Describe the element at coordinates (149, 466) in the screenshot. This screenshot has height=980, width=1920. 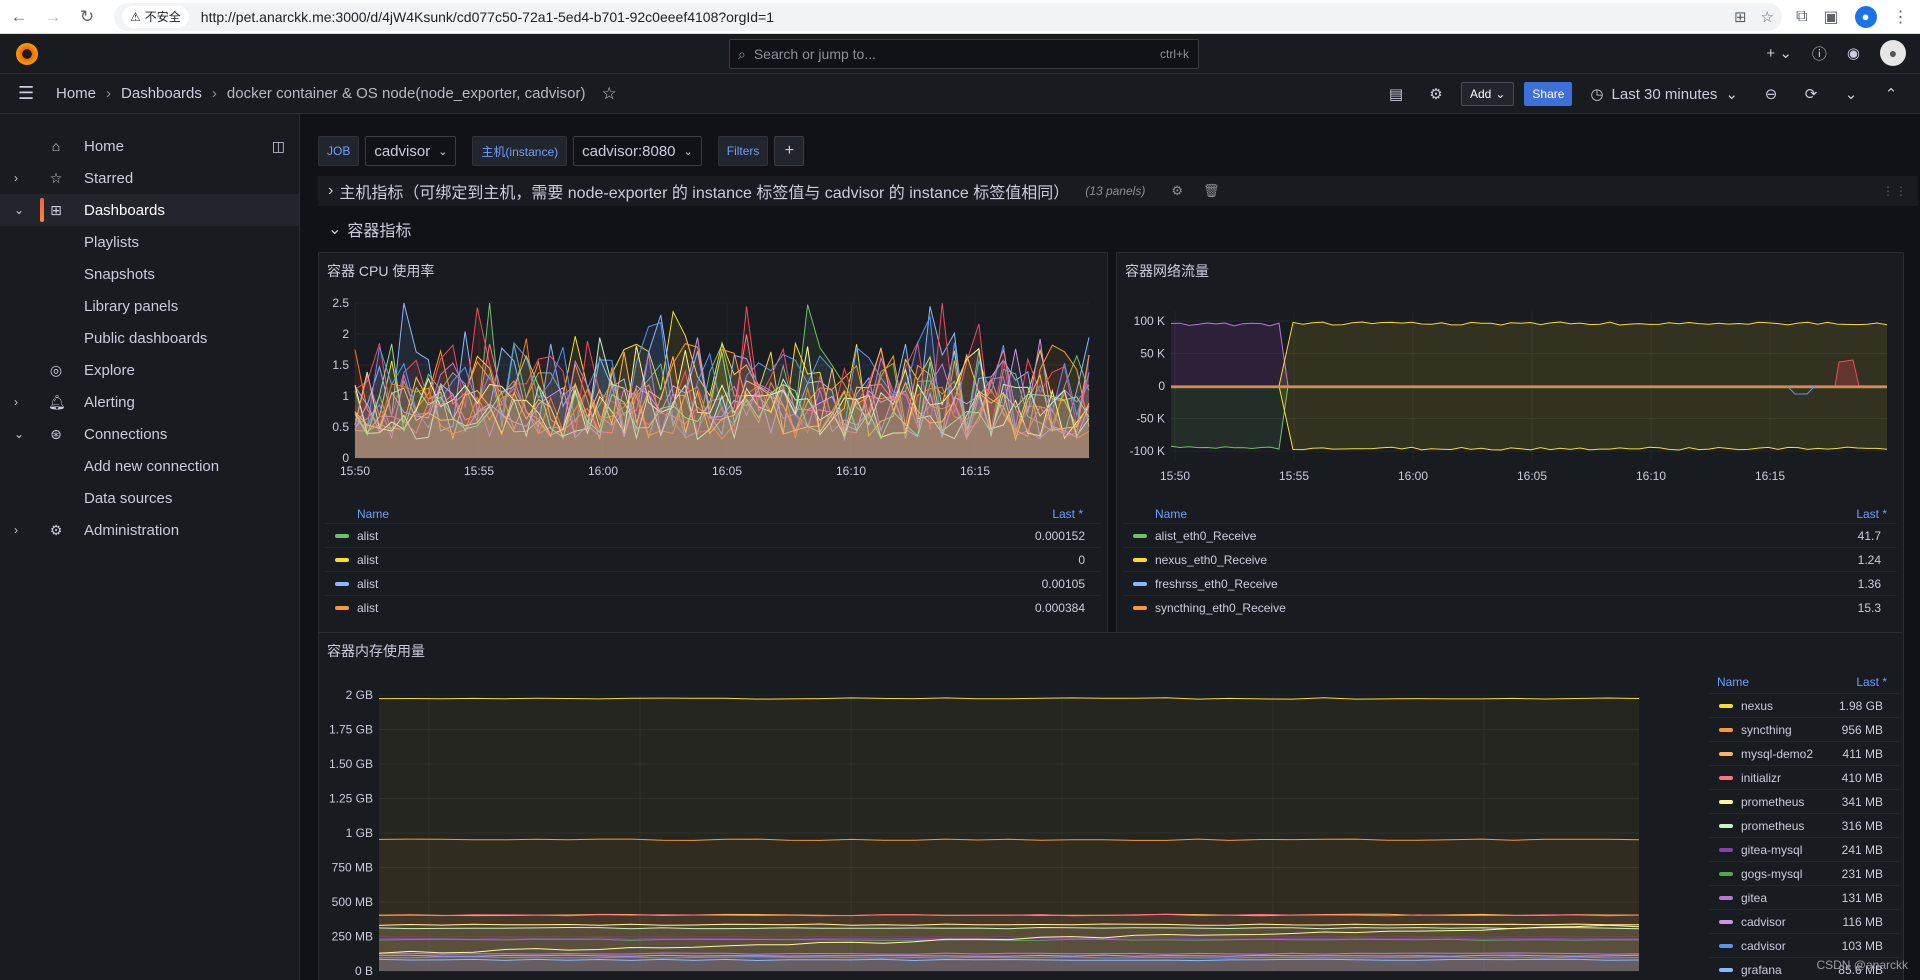
I see `sidebar-item-add-new-connection: Add new connection` at that location.